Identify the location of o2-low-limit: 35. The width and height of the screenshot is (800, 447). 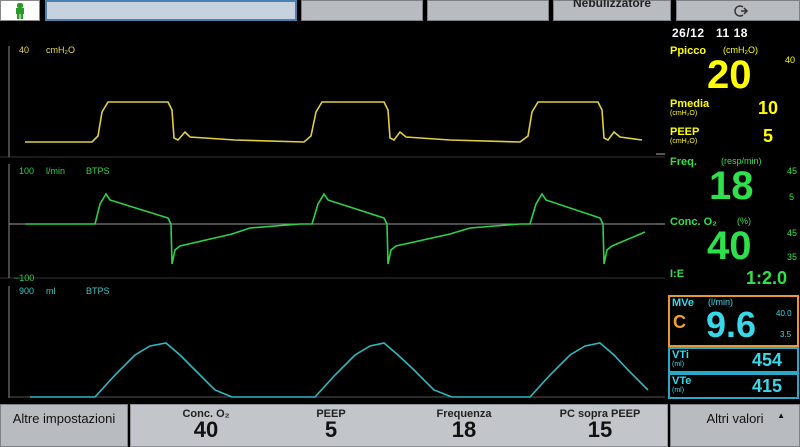
(792, 257).